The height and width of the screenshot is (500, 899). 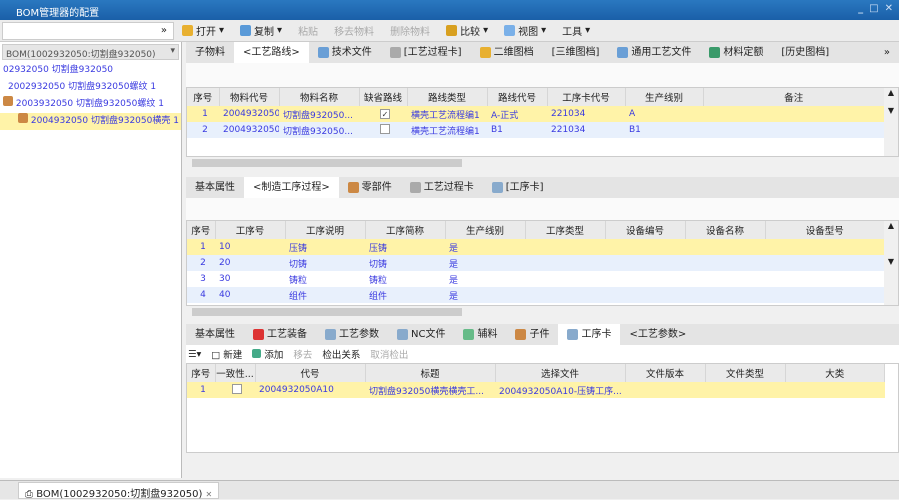 I want to click on remove-material-button: 移去物料, so click(x=354, y=30).